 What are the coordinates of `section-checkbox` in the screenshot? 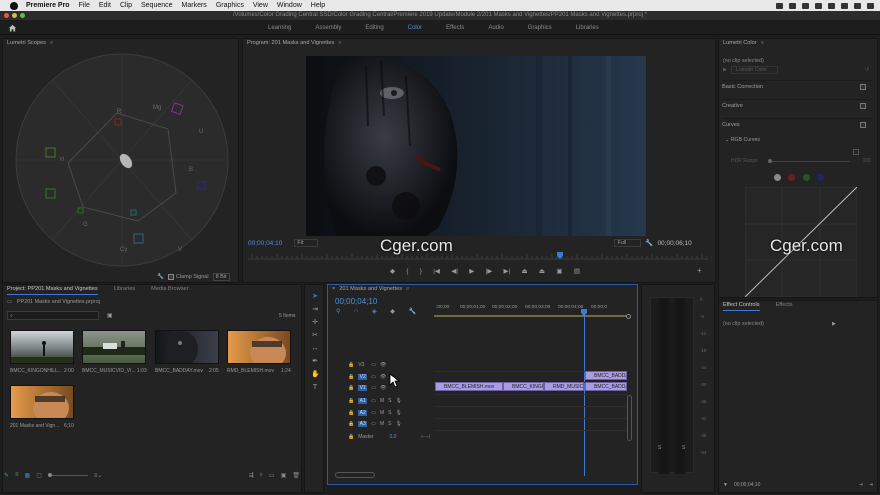 It's located at (863, 124).